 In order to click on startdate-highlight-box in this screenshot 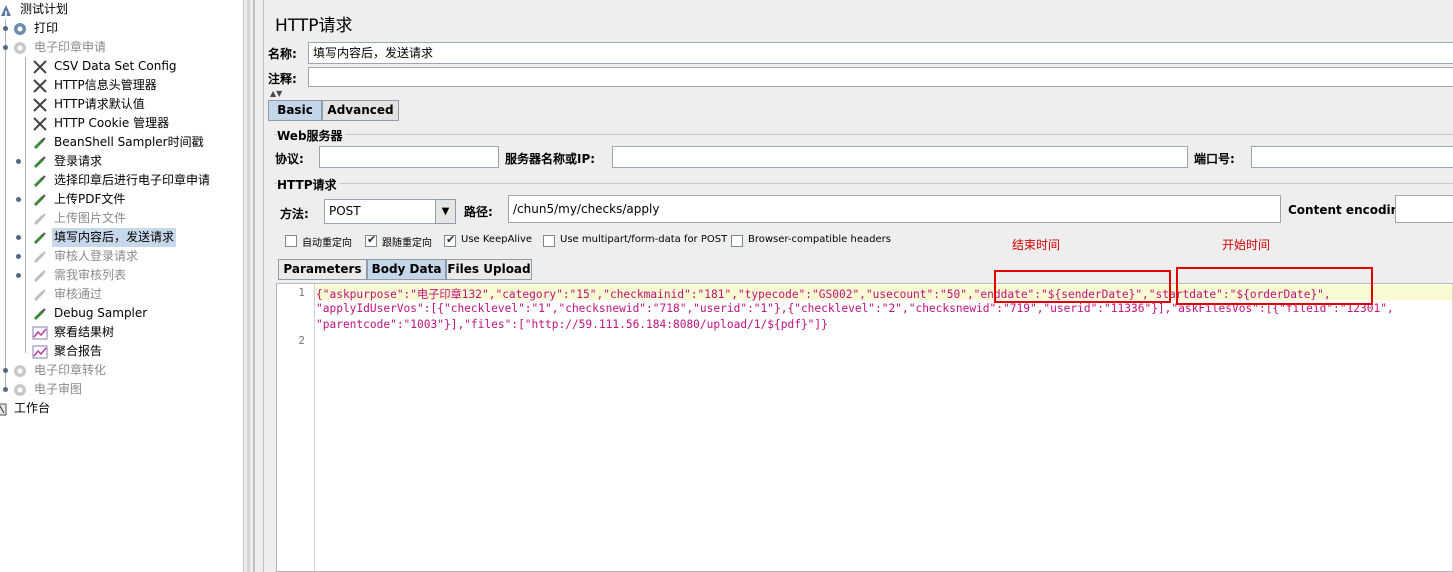, I will do `click(1274, 286)`.